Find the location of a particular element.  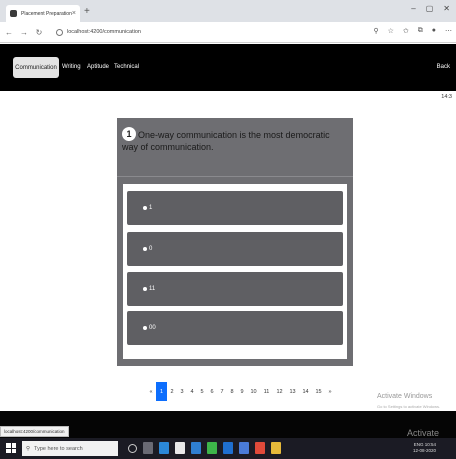

url-text: localhost:4200/communication is located at coordinates (104, 32).